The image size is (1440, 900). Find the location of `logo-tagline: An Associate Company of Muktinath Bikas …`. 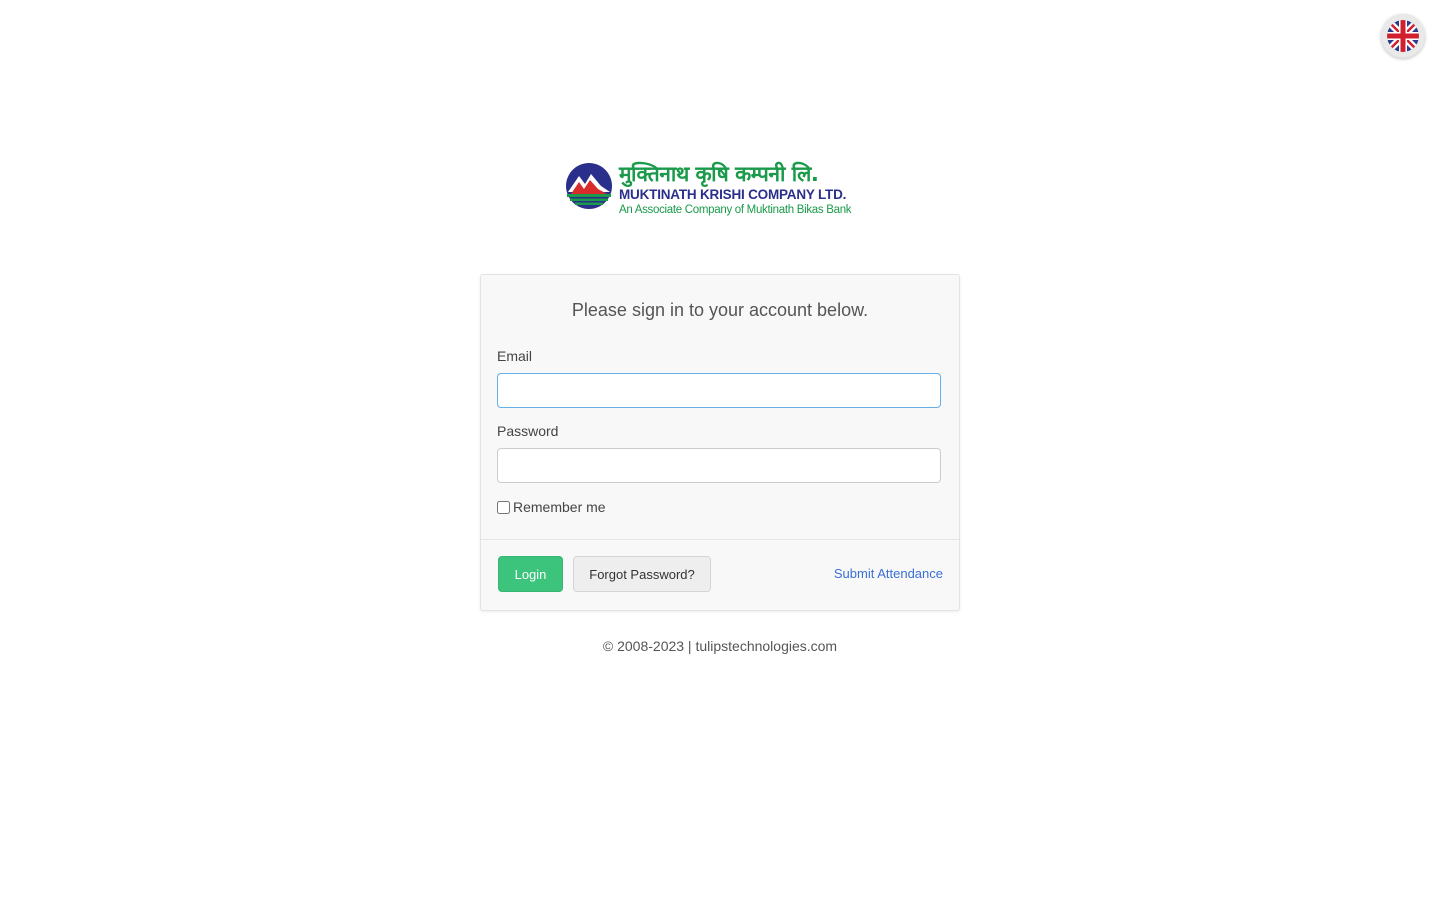

logo-tagline: An Associate Company of Muktinath Bikas … is located at coordinates (735, 210).